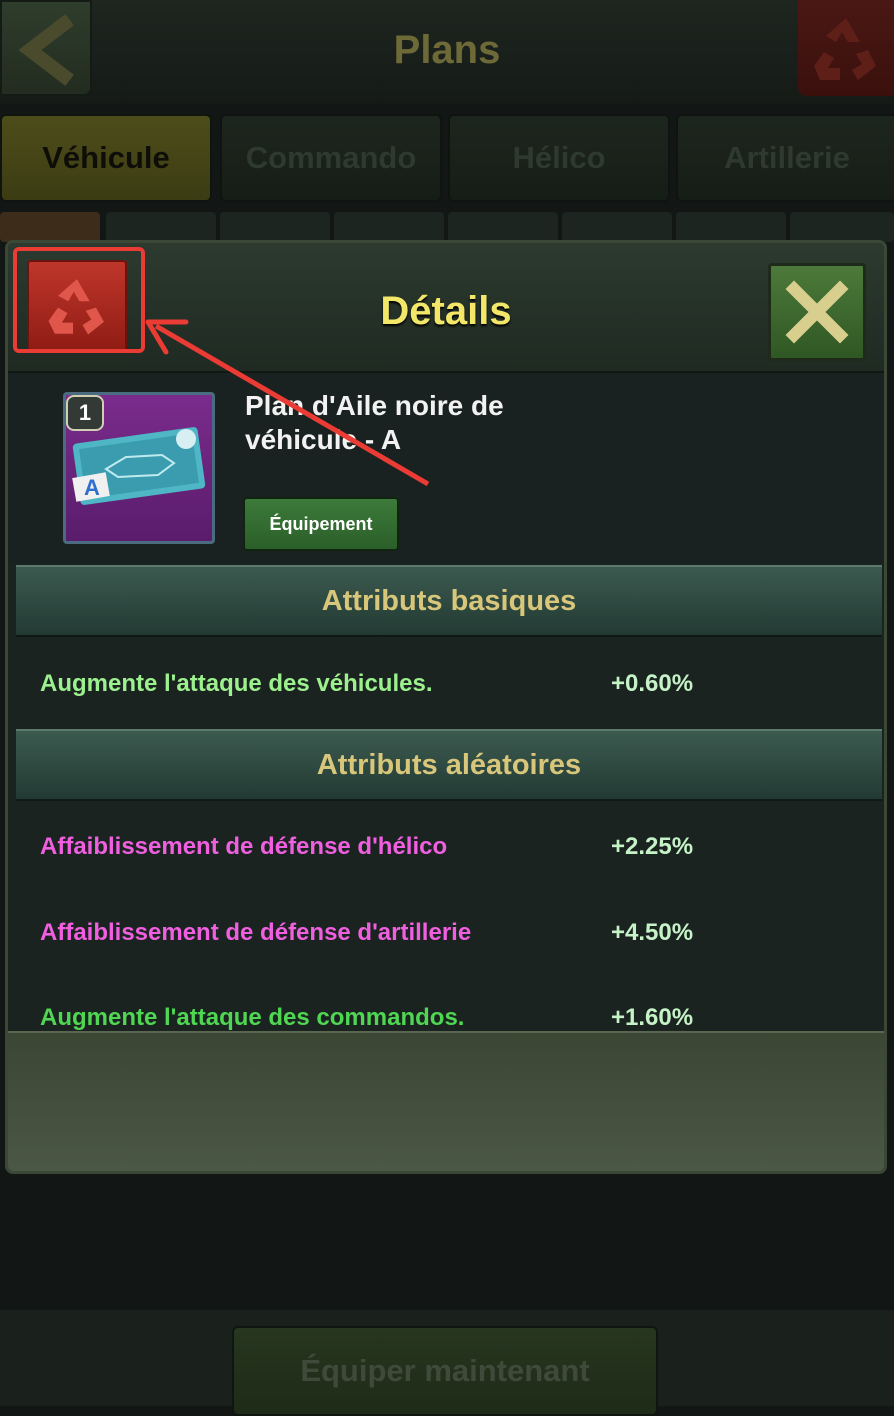 Image resolution: width=894 pixels, height=1416 pixels. What do you see at coordinates (449, 601) in the screenshot?
I see `basic-attributes-header: Attributs basiques` at bounding box center [449, 601].